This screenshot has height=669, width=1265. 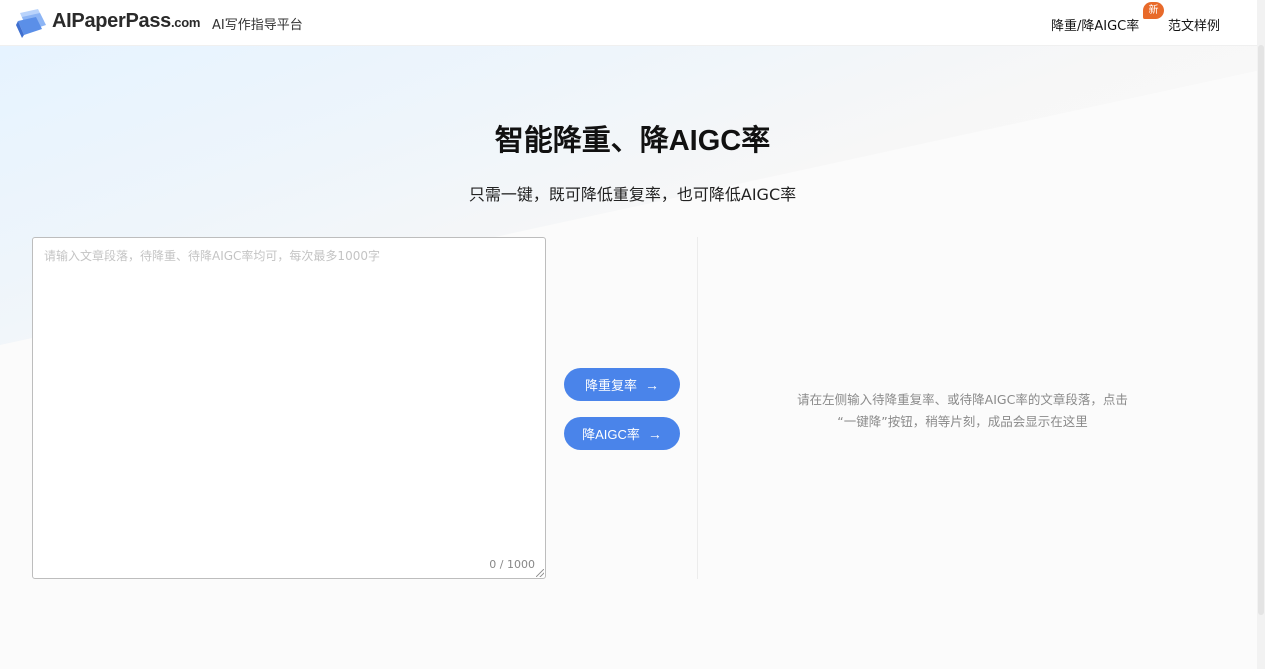 I want to click on brand-suffix: .com, so click(x=186, y=22).